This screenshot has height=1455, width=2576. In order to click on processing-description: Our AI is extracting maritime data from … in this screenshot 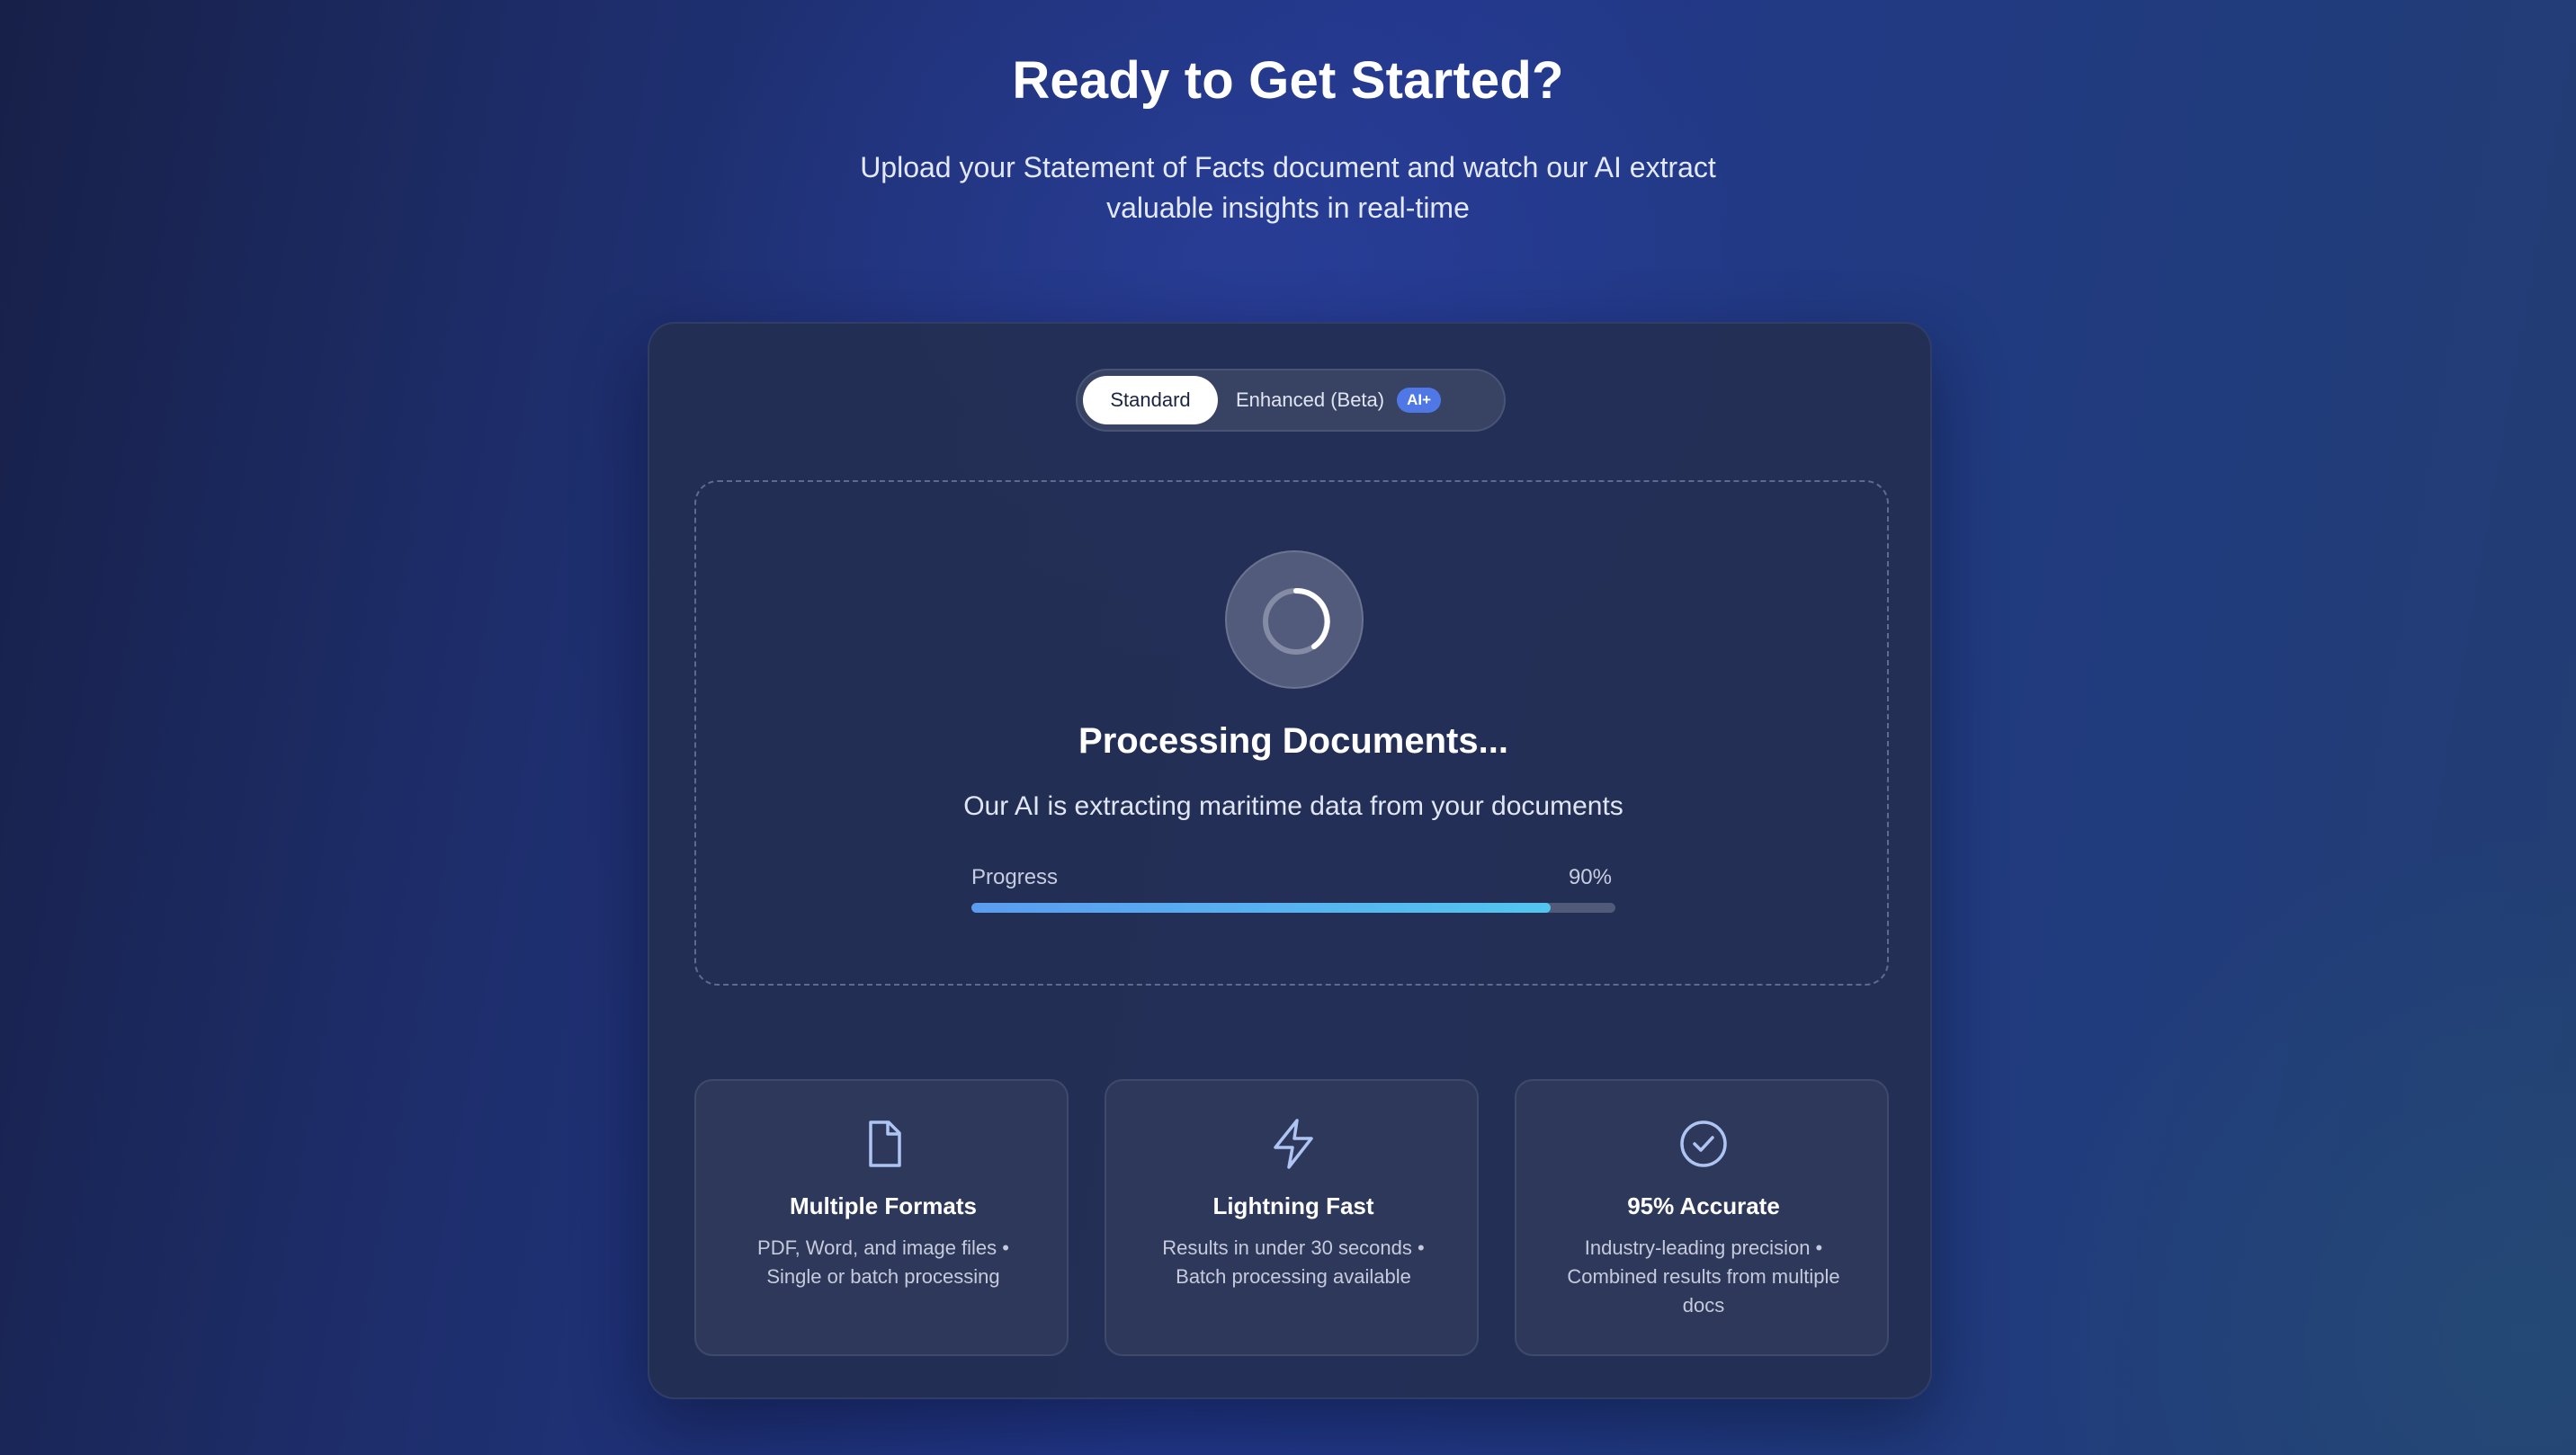, I will do `click(1293, 806)`.